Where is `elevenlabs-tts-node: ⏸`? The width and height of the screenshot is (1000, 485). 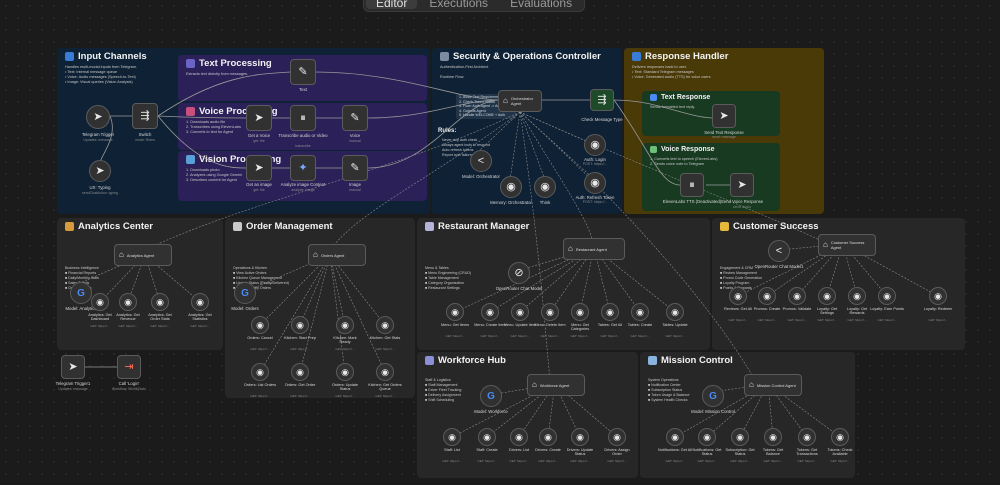
elevenlabs-tts-node: ⏸ is located at coordinates (692, 185).